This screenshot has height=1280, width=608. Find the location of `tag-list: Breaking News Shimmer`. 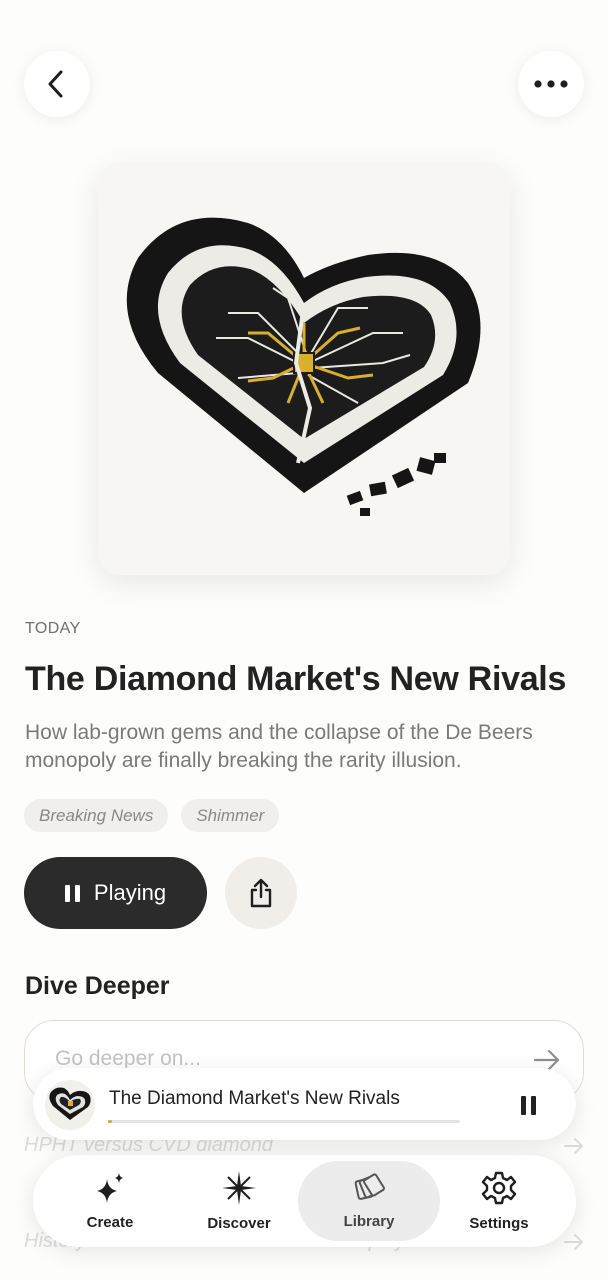

tag-list: Breaking News Shimmer is located at coordinates (152, 815).